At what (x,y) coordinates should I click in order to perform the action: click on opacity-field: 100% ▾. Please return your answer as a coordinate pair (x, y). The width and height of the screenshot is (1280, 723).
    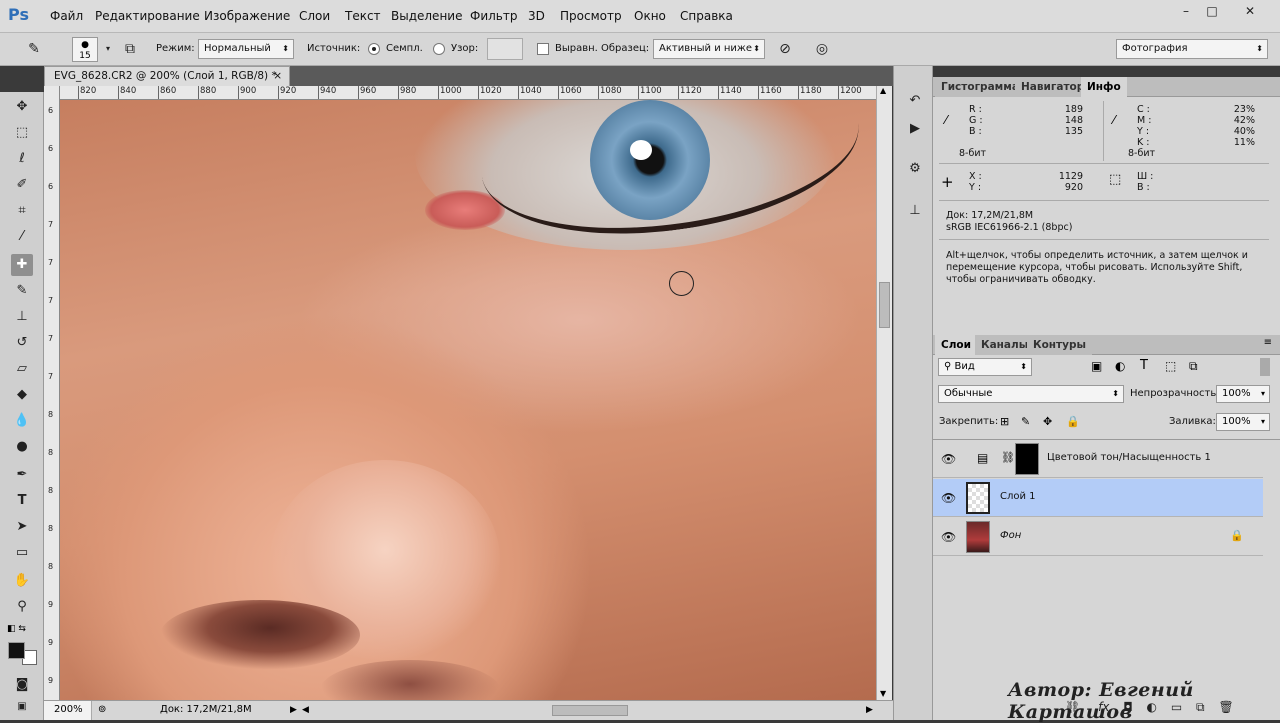
    Looking at the image, I should click on (1243, 394).